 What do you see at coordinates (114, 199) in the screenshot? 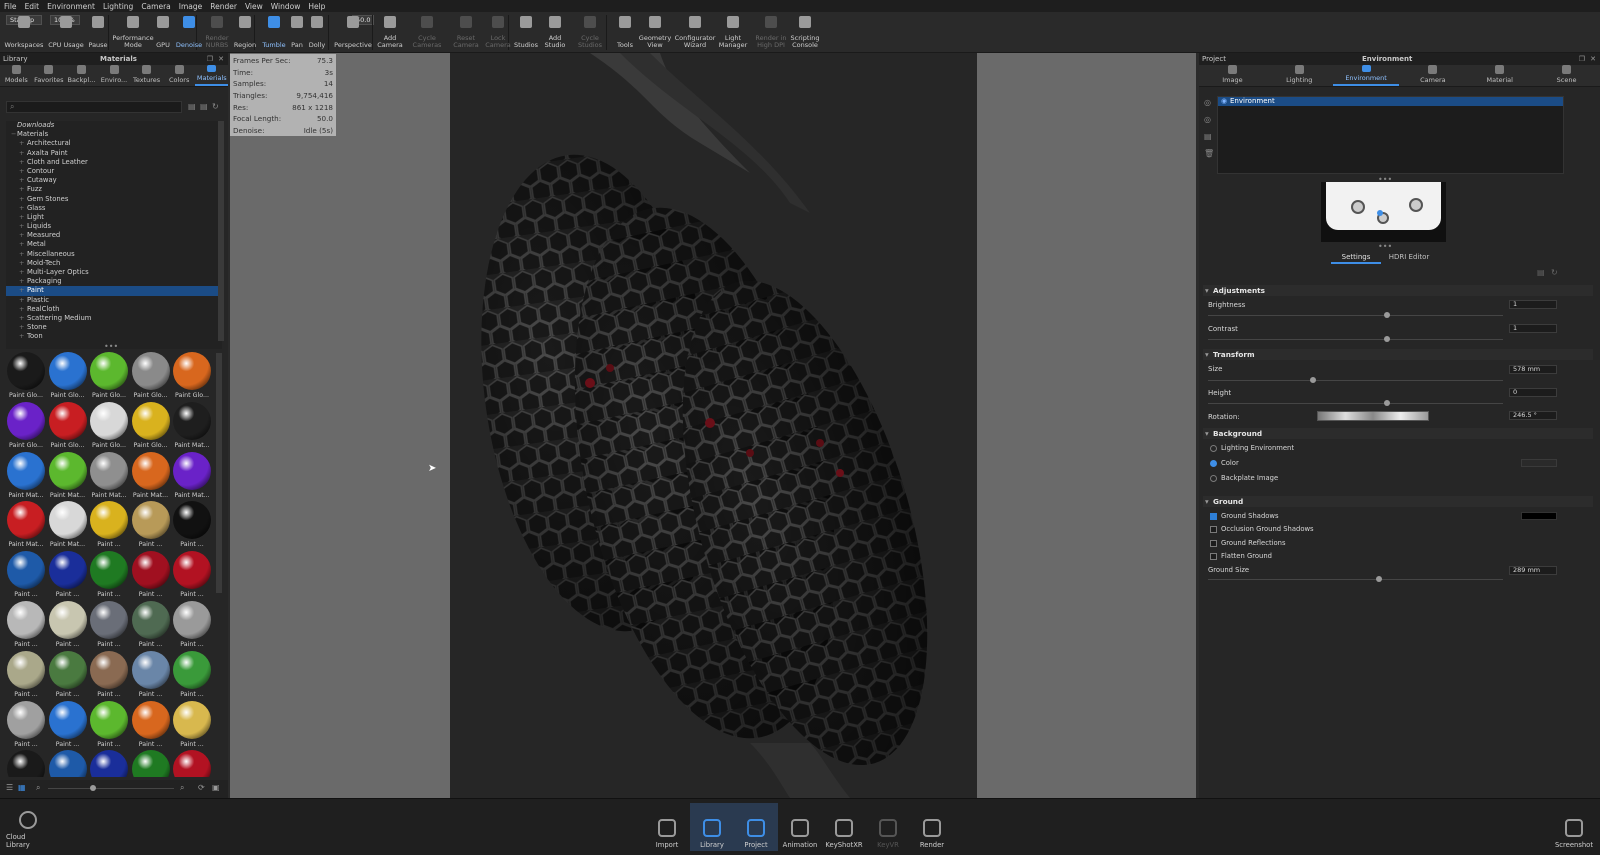
I see `tree-item-gem-stones: Gem Stones` at bounding box center [114, 199].